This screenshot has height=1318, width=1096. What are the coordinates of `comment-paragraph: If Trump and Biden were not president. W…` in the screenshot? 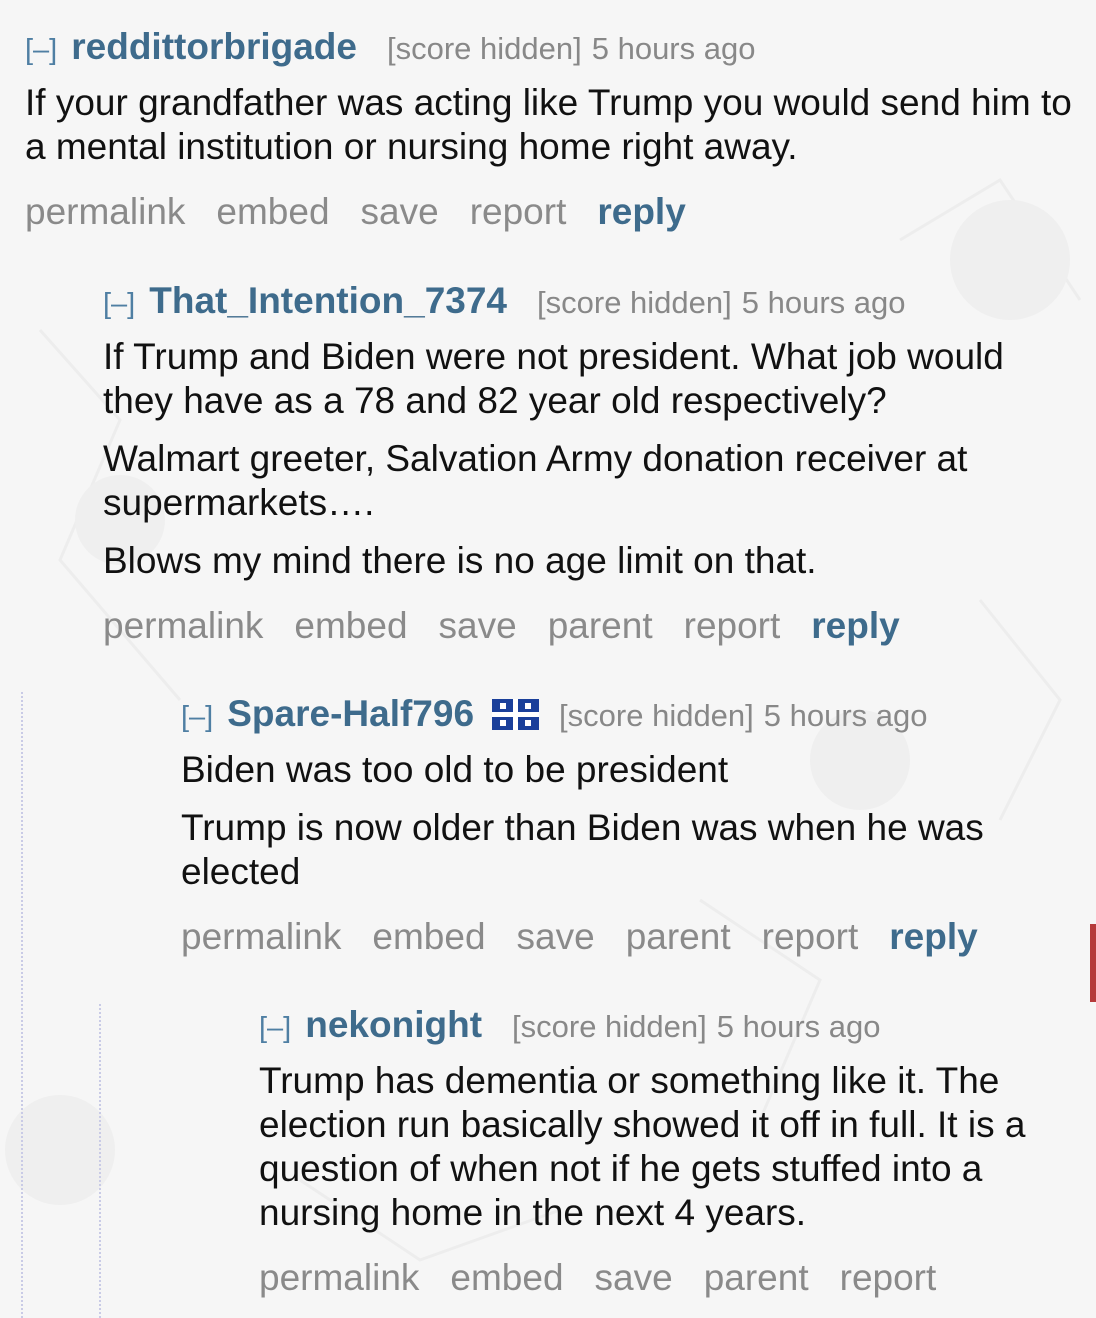 It's located at (553, 378).